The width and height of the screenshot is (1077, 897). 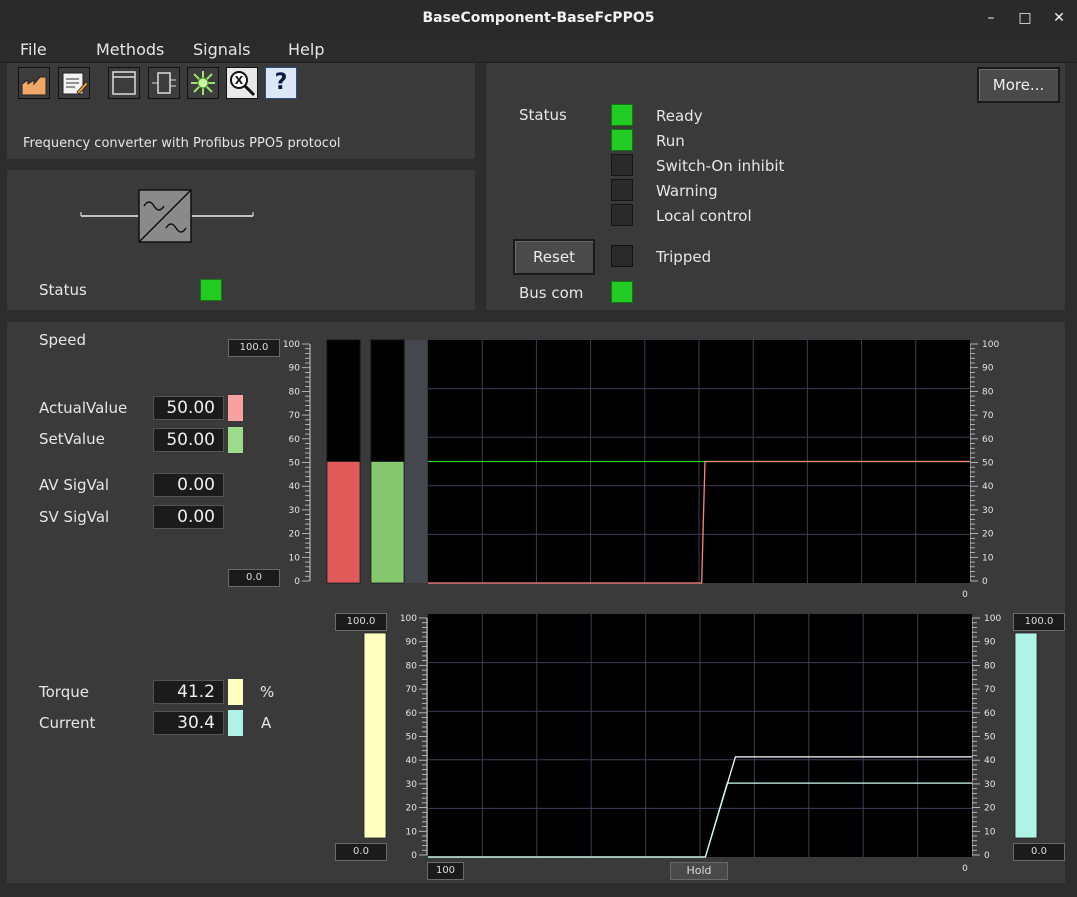 I want to click on lower-right-tick-label: 60, so click(x=990, y=714).